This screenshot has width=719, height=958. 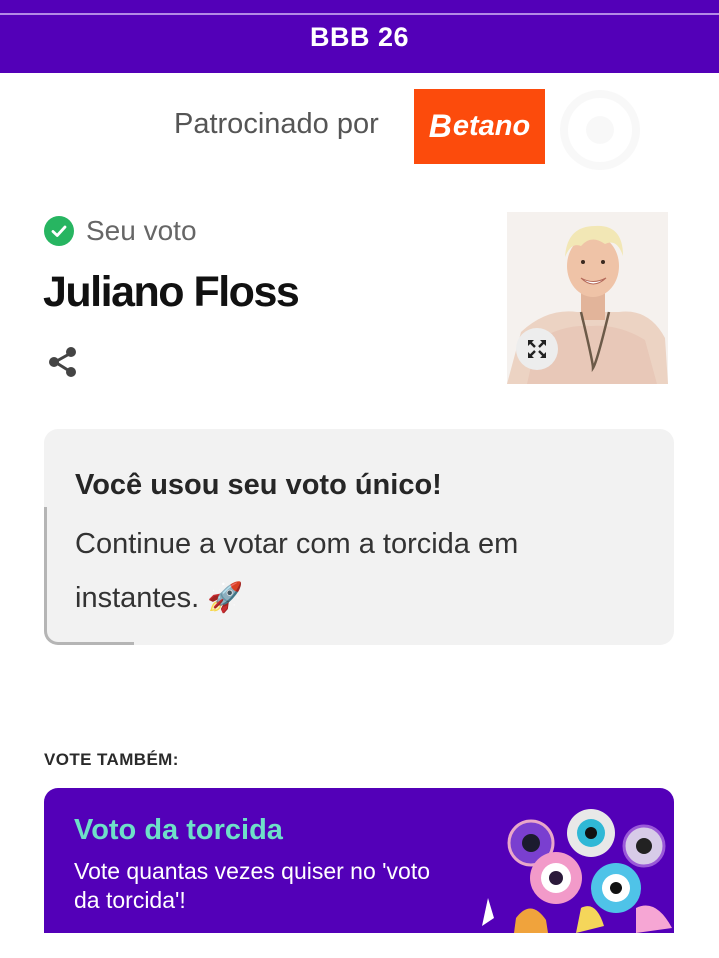 I want to click on top-bar-highlight, so click(x=359, y=14).